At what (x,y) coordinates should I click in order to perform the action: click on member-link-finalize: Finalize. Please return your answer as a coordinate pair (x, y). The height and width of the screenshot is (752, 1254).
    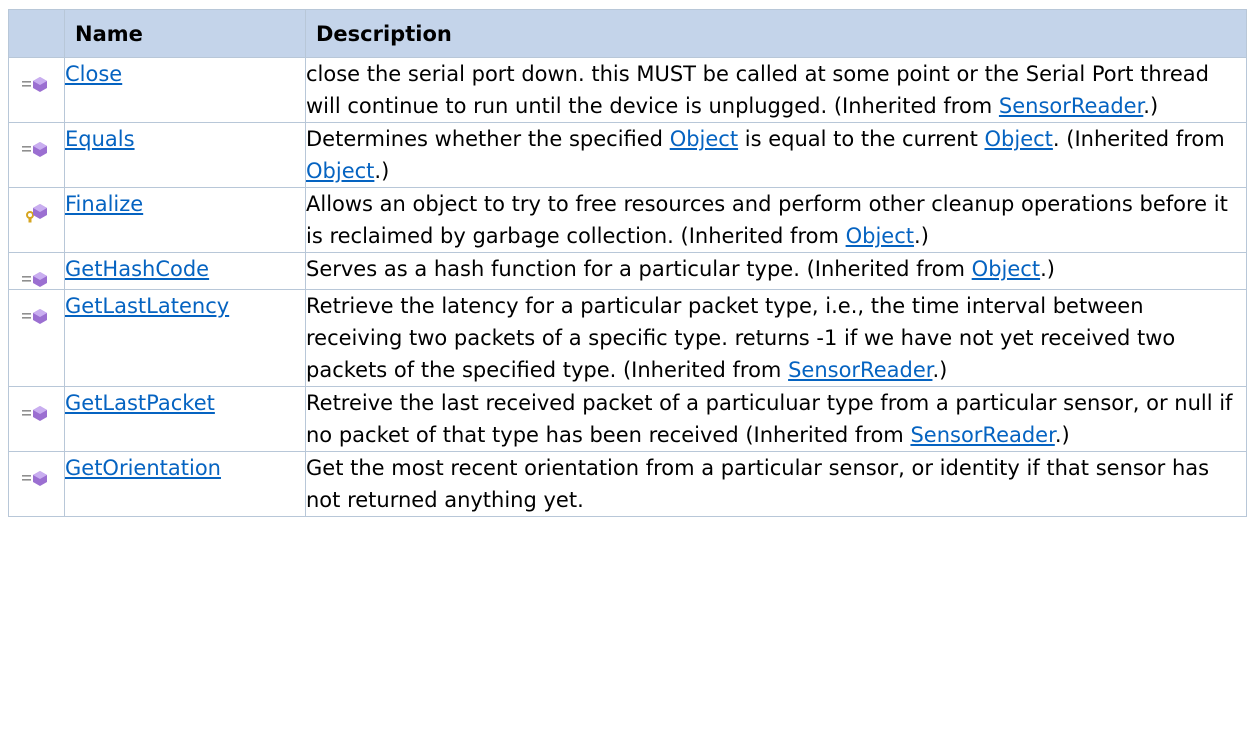
    Looking at the image, I should click on (104, 204).